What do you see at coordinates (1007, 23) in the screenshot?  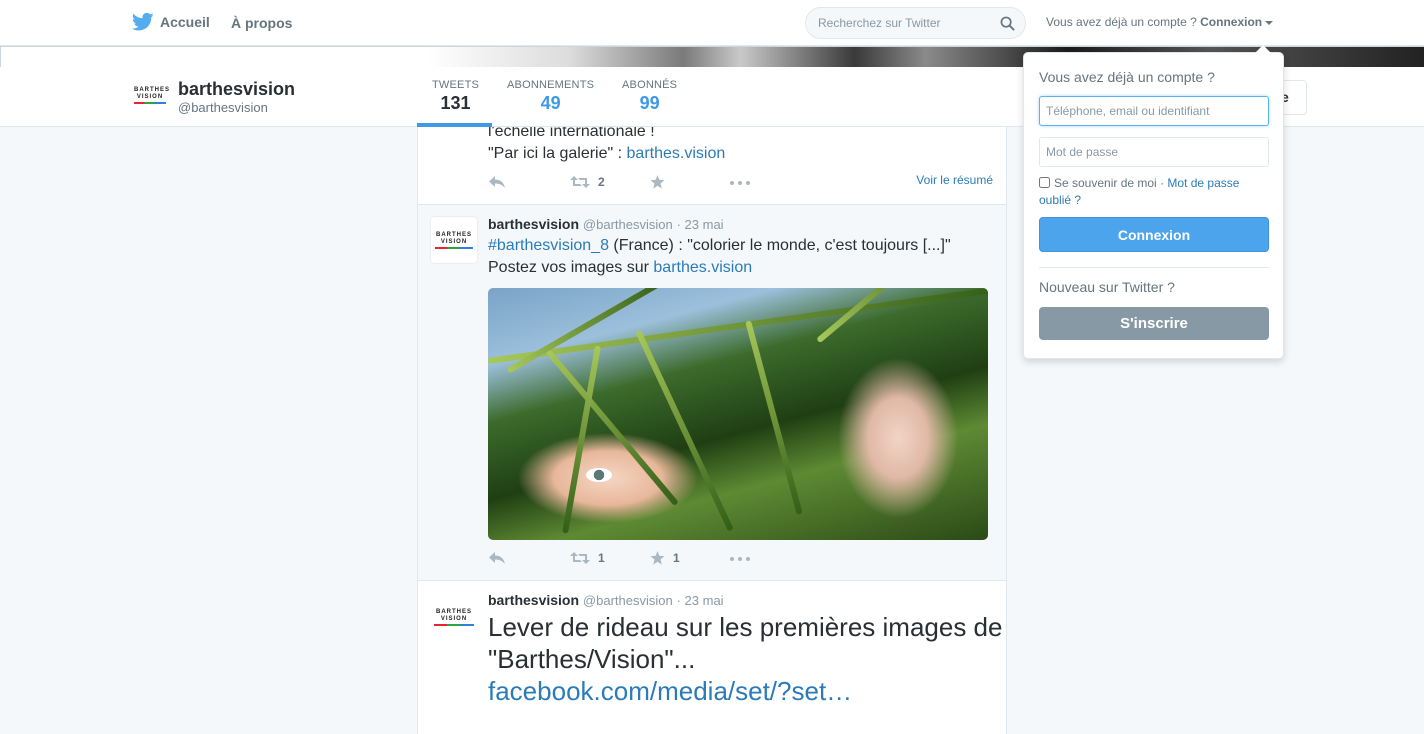 I see `search-icon` at bounding box center [1007, 23].